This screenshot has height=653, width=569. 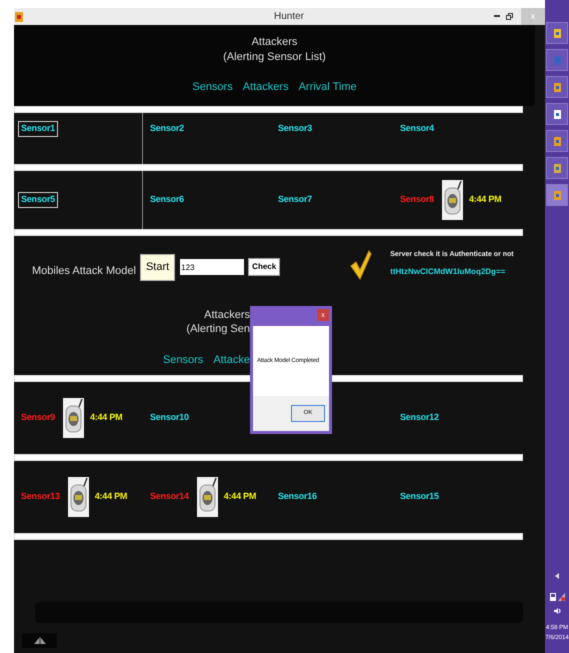 I want to click on sensor-label: Sensor15, so click(x=419, y=497).